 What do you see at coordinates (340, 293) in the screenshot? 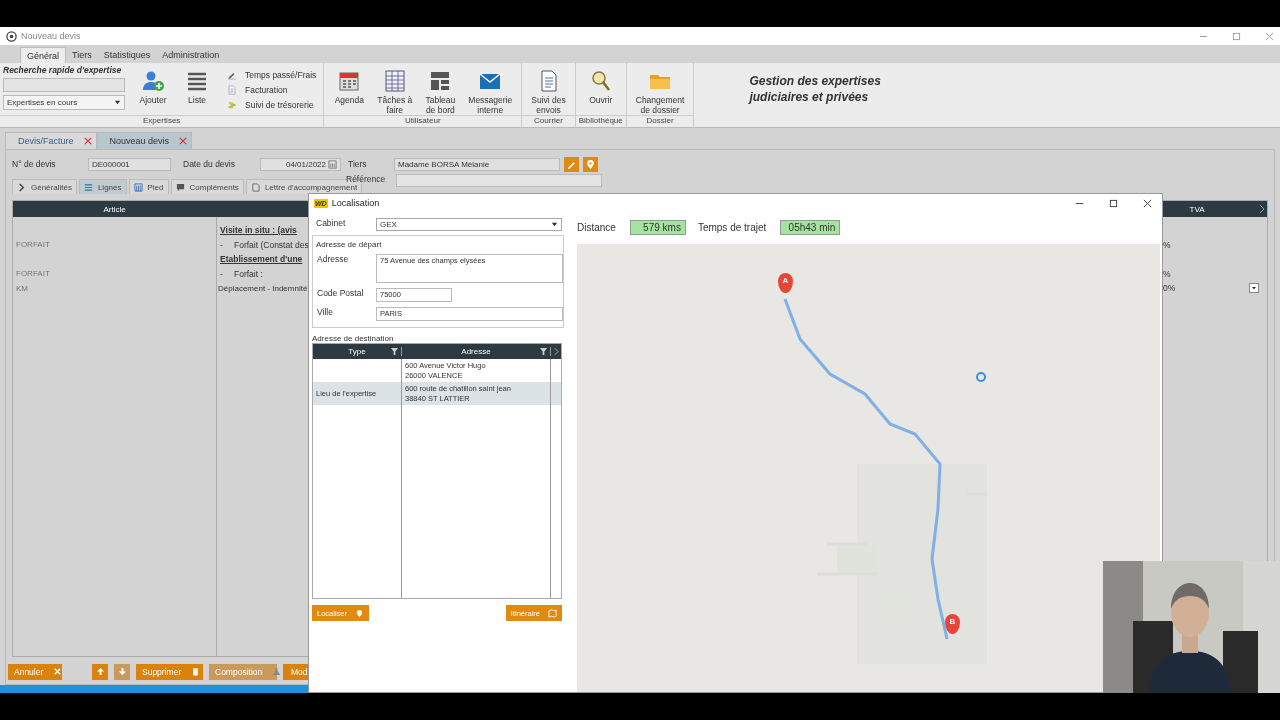
I see `field-label: Code Postal` at bounding box center [340, 293].